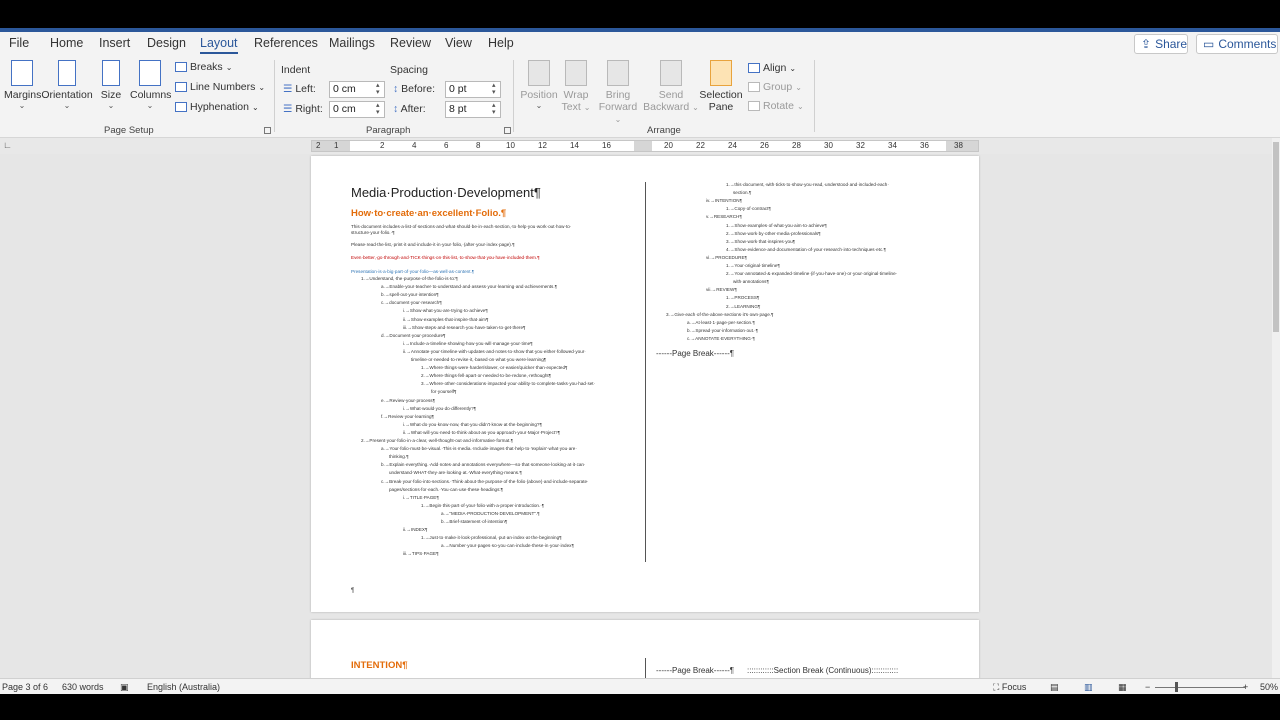 The height and width of the screenshot is (720, 1280). What do you see at coordinates (267, 130) in the screenshot?
I see `page-setup-launcher-icon` at bounding box center [267, 130].